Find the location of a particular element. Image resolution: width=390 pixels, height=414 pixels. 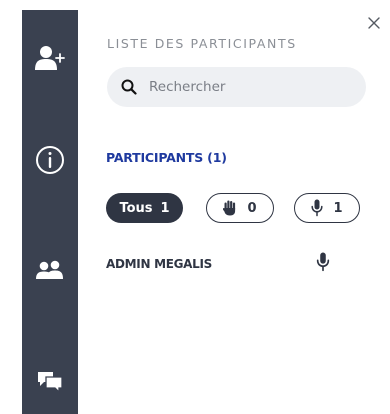

participants-icon is located at coordinates (49, 269).